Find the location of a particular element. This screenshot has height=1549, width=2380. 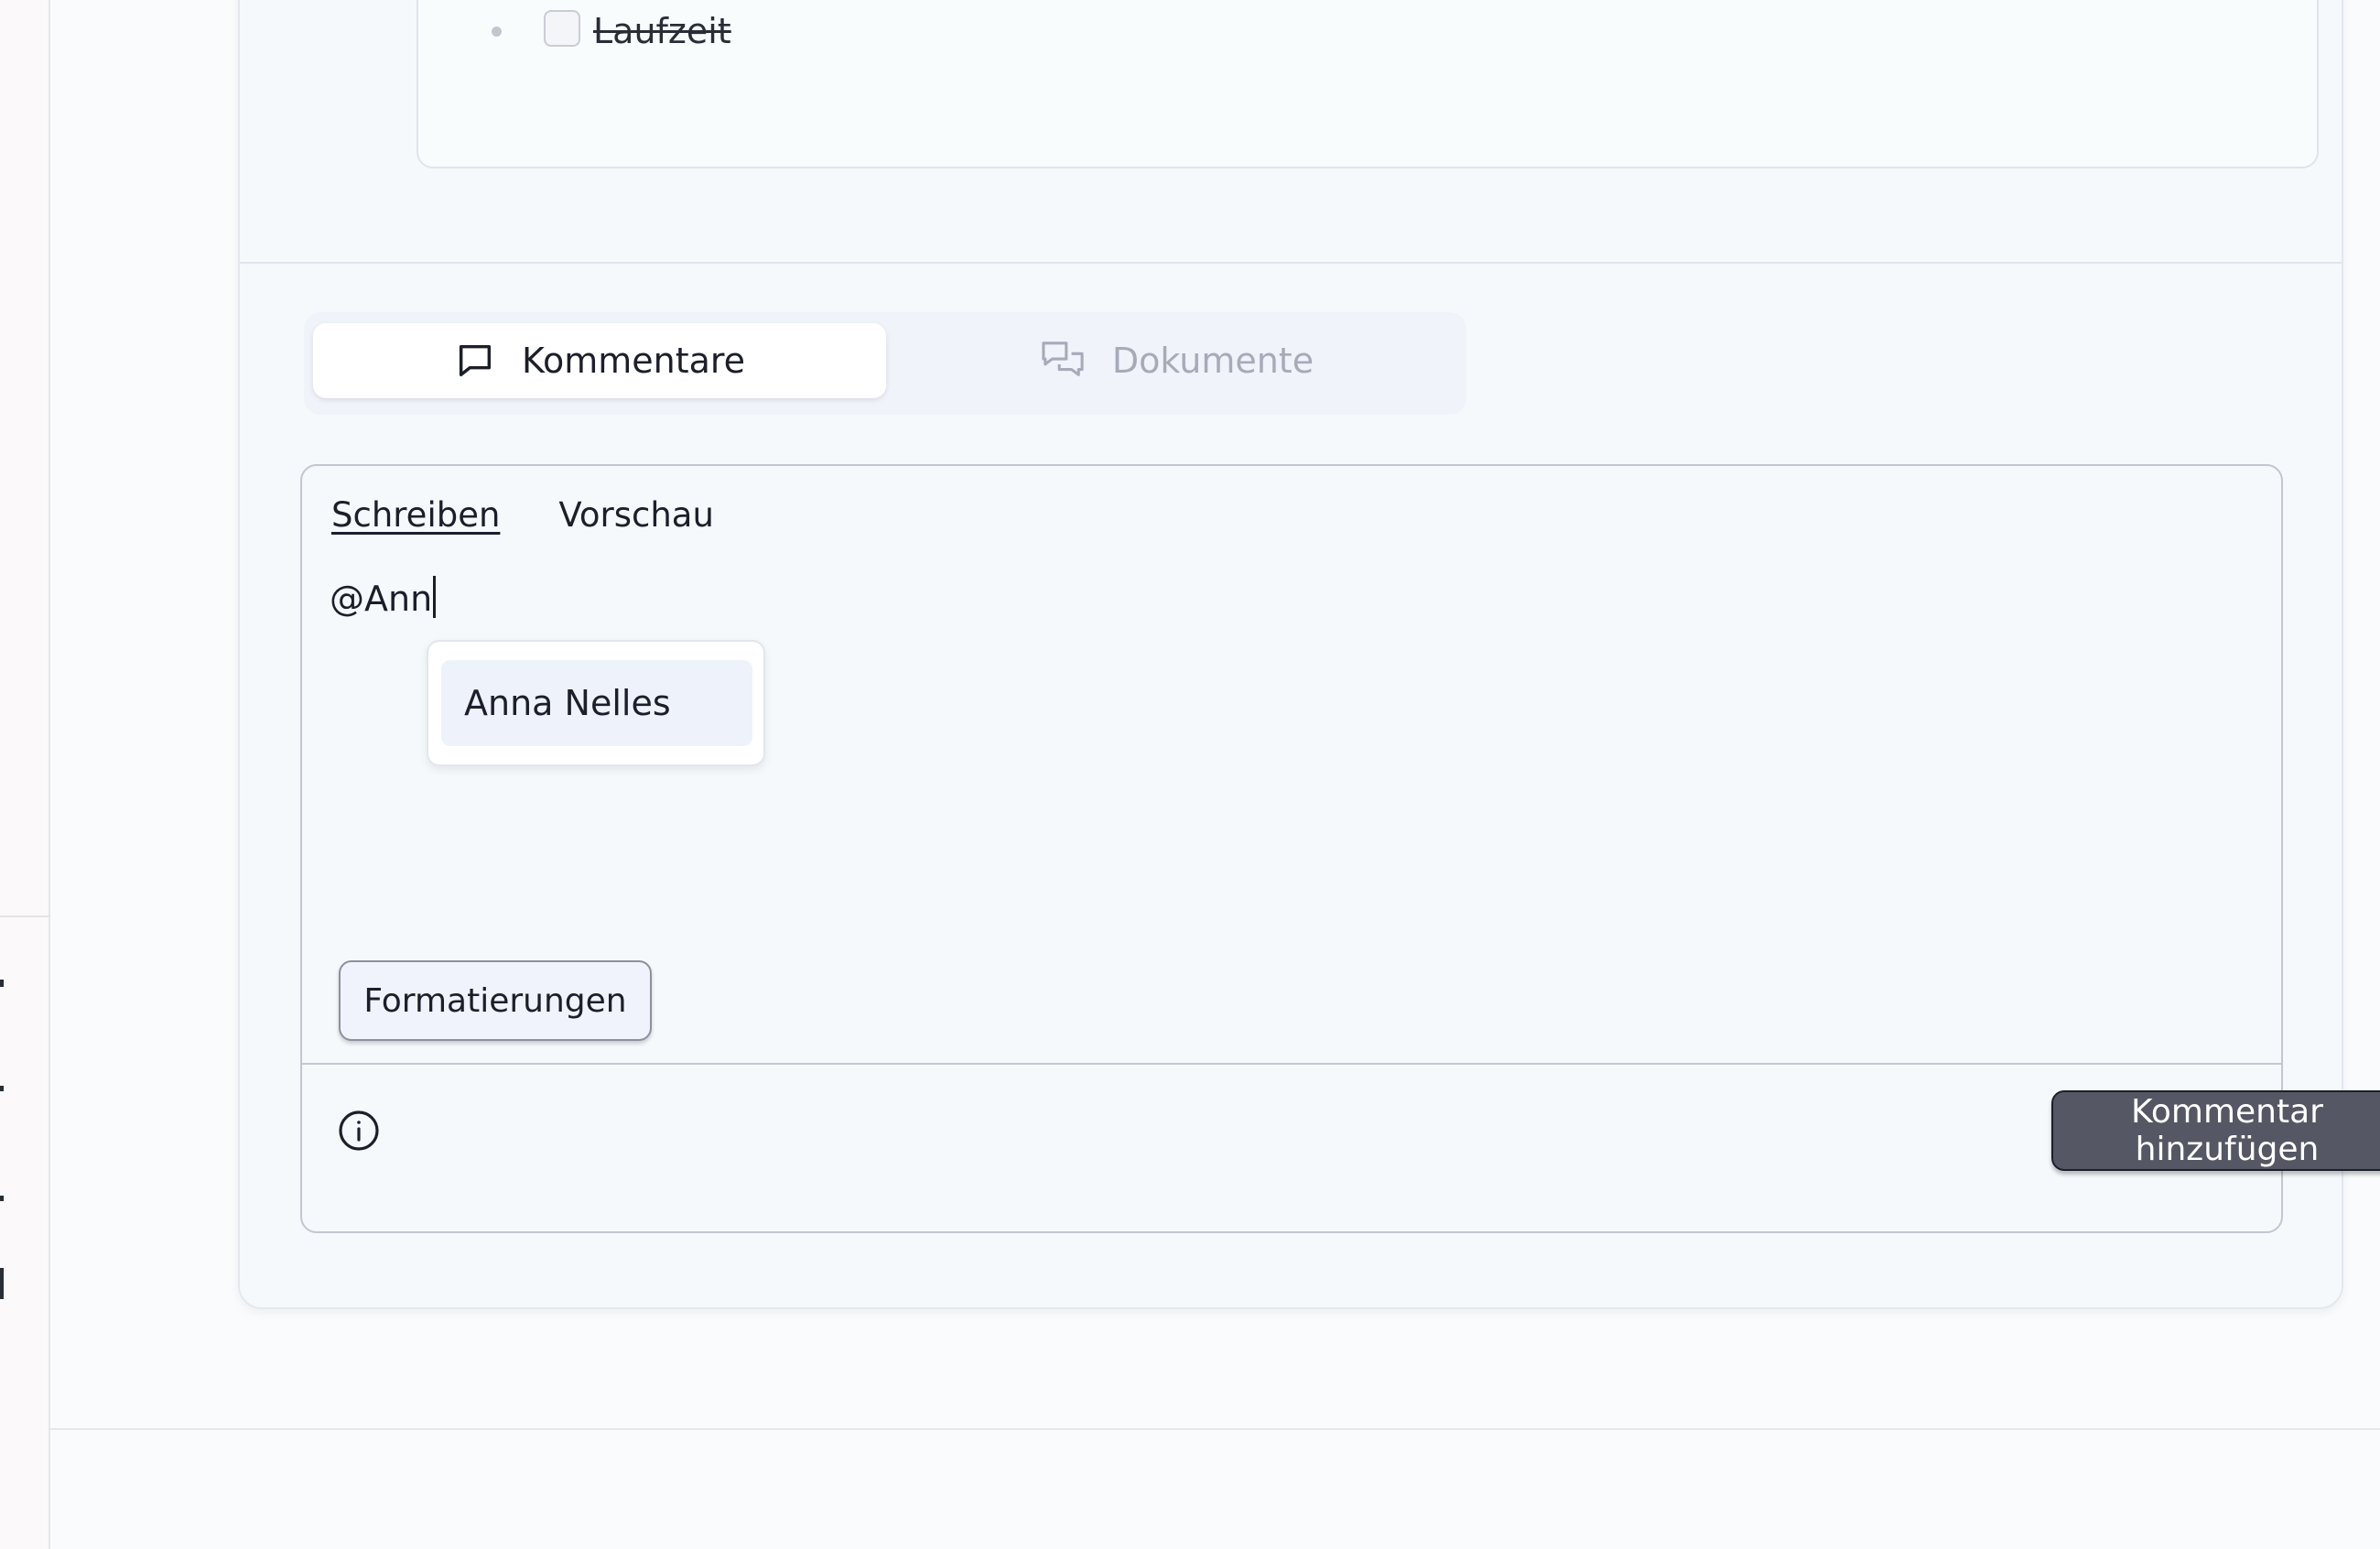

mention-option: Anna Nelles is located at coordinates (596, 703).